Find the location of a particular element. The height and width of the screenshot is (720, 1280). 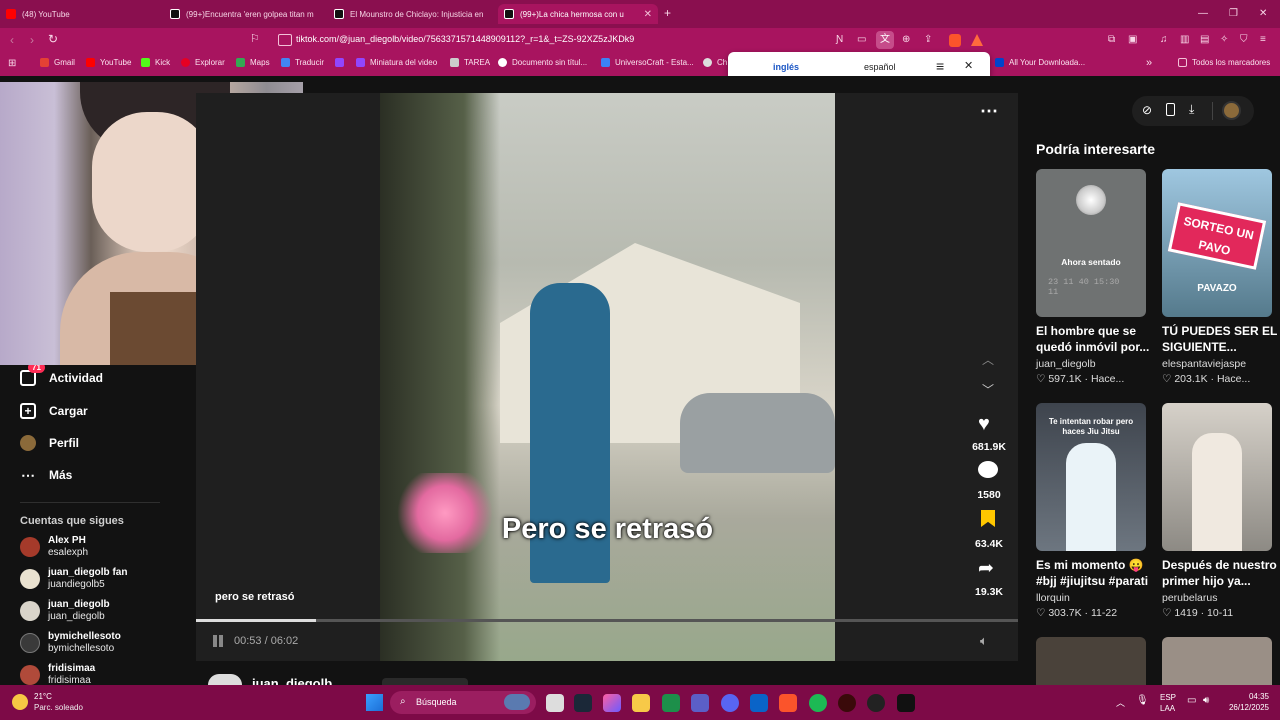

suggestion-author: elespantaviejaspe is located at coordinates (1204, 364).